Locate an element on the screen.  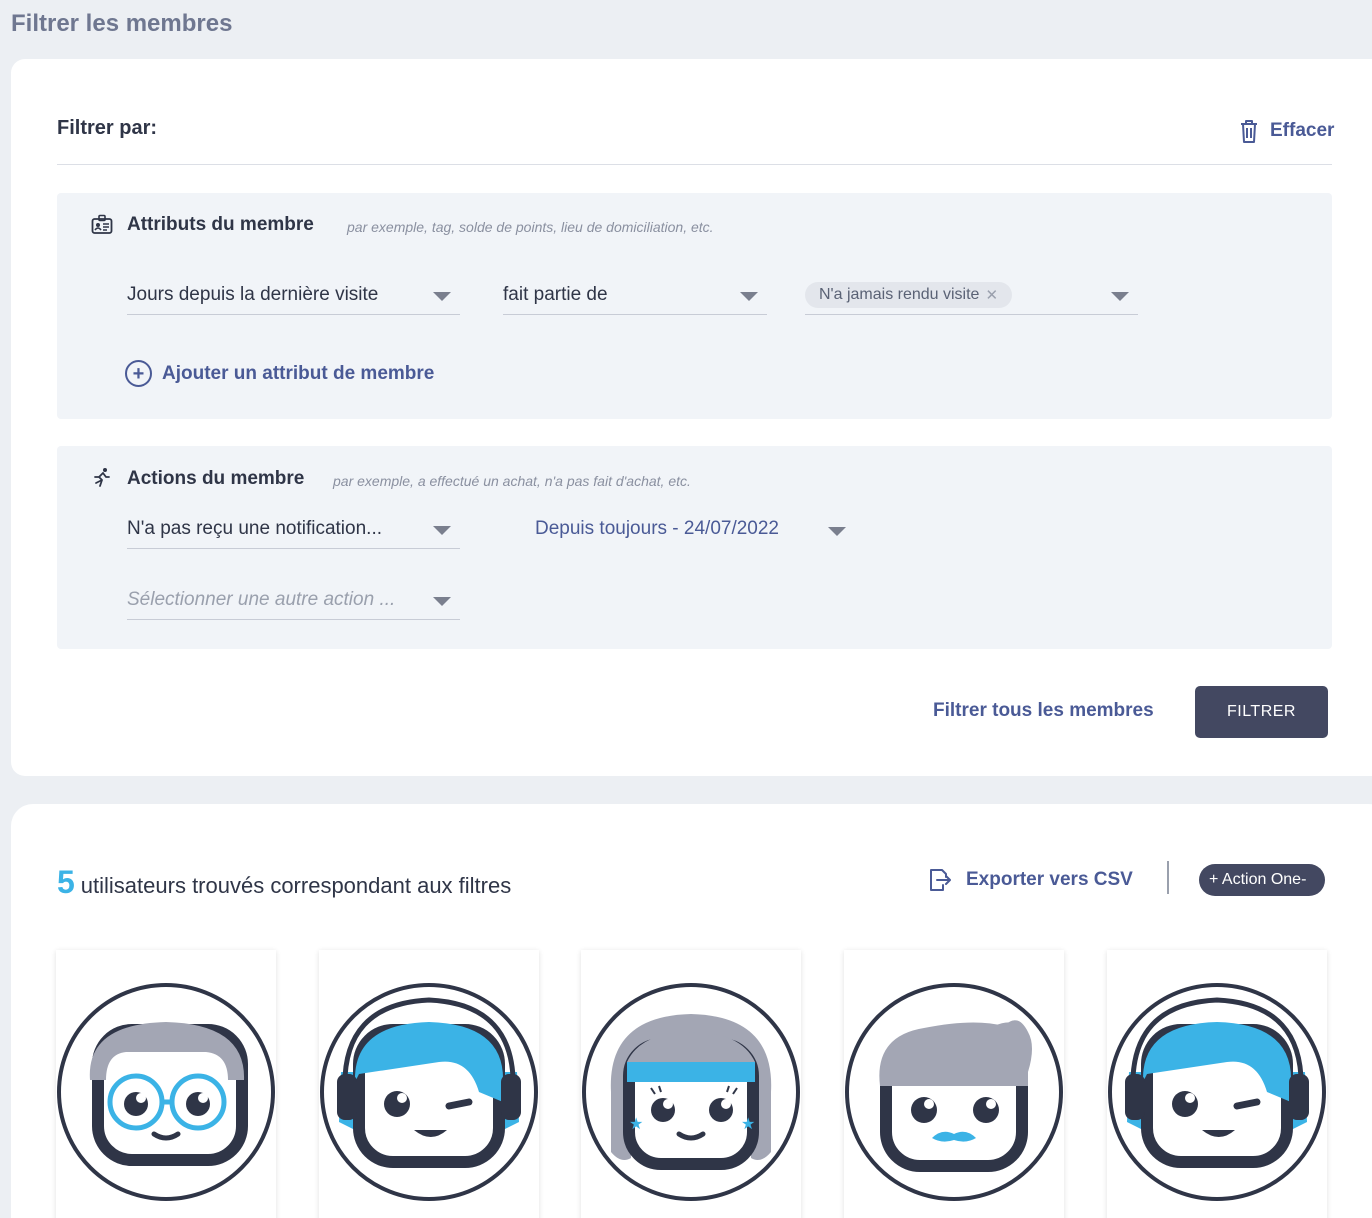
avatar-quiff-icon is located at coordinates (954, 1092).